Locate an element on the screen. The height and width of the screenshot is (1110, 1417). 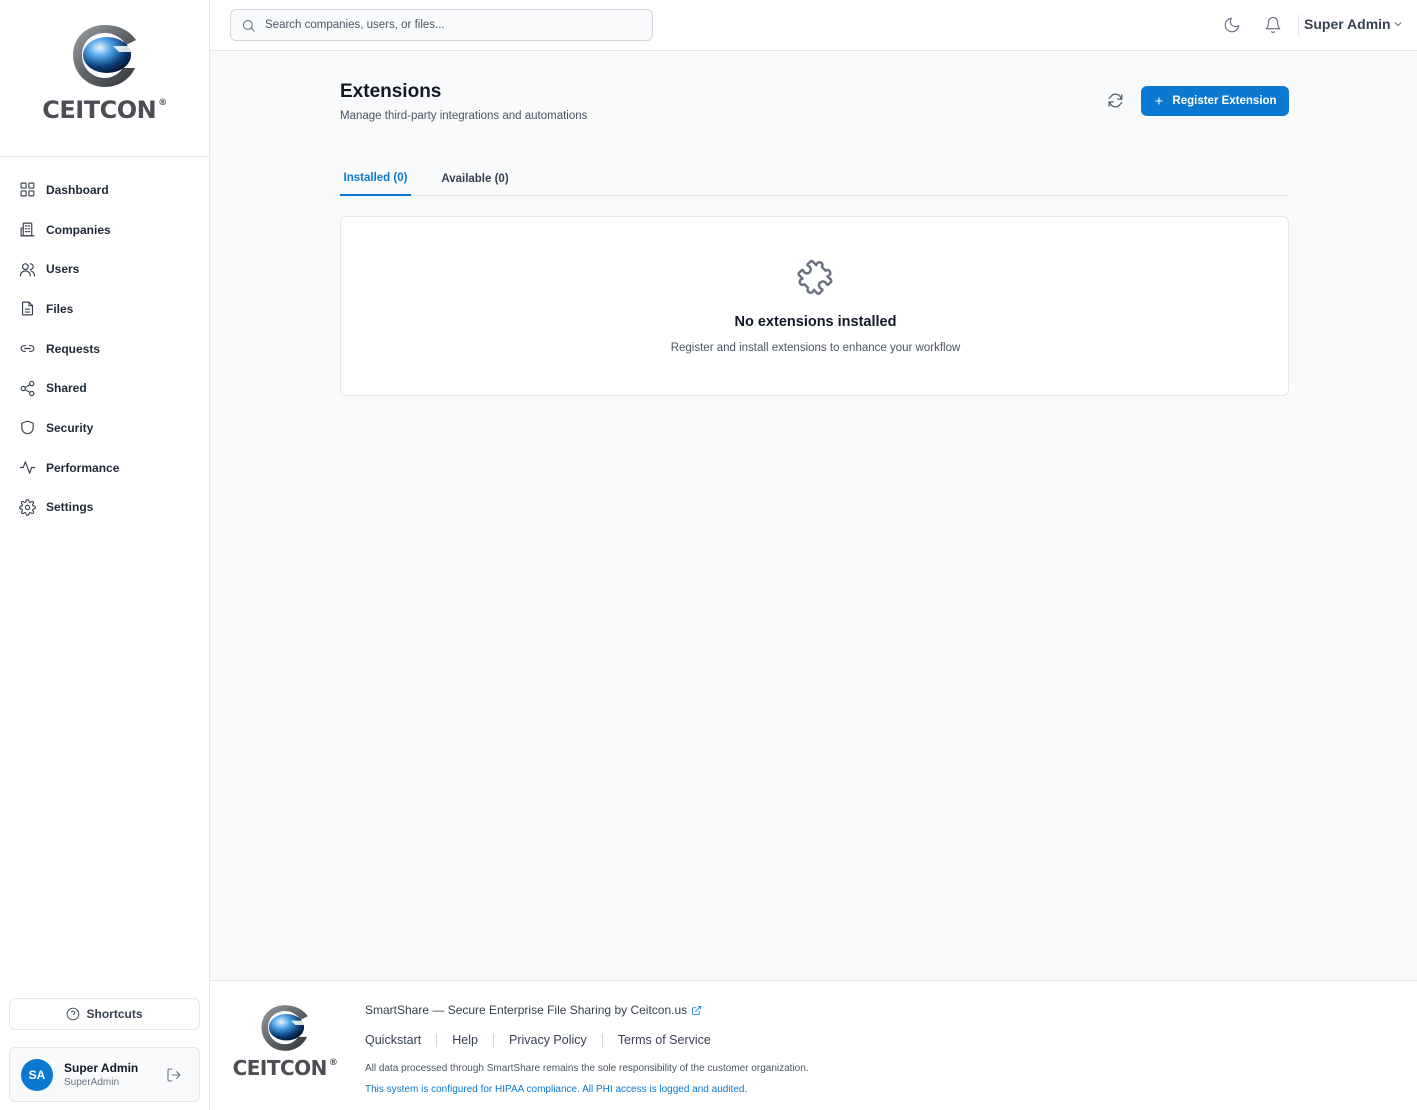
shortcuts-label: Shortcuts is located at coordinates (114, 1014).